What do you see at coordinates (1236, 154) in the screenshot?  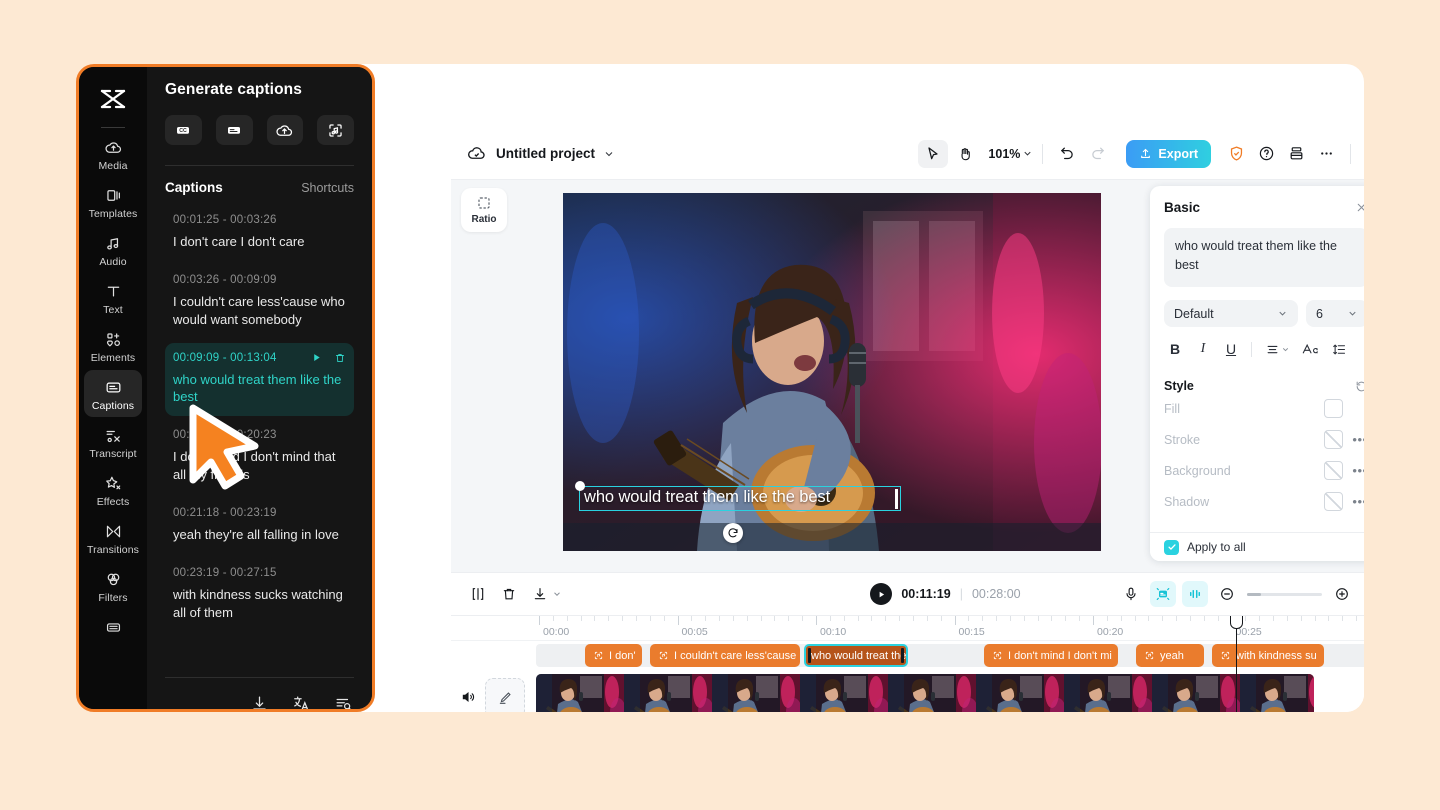 I see `shield-check-icon` at bounding box center [1236, 154].